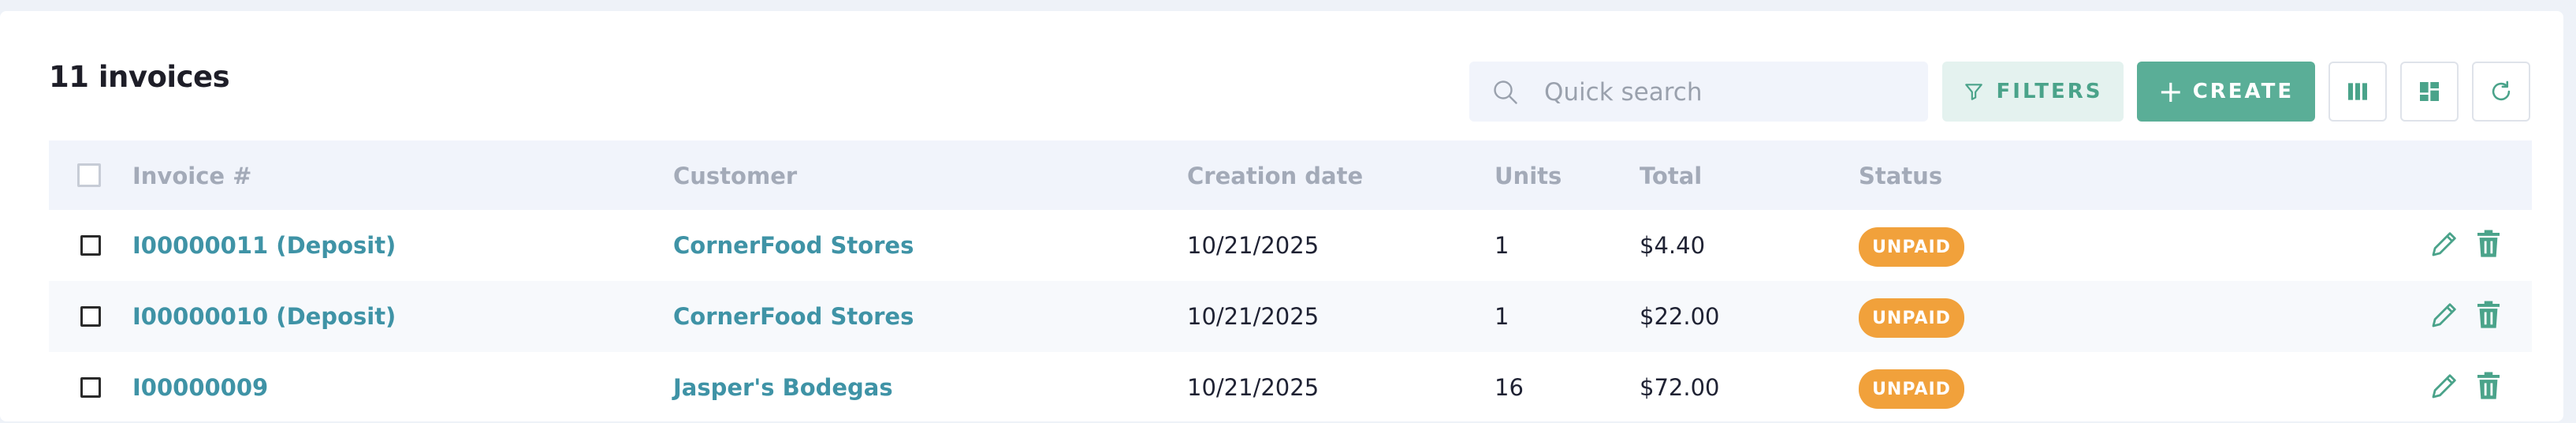 The height and width of the screenshot is (423, 2576). What do you see at coordinates (735, 176) in the screenshot?
I see `column-header-customer: Customer` at bounding box center [735, 176].